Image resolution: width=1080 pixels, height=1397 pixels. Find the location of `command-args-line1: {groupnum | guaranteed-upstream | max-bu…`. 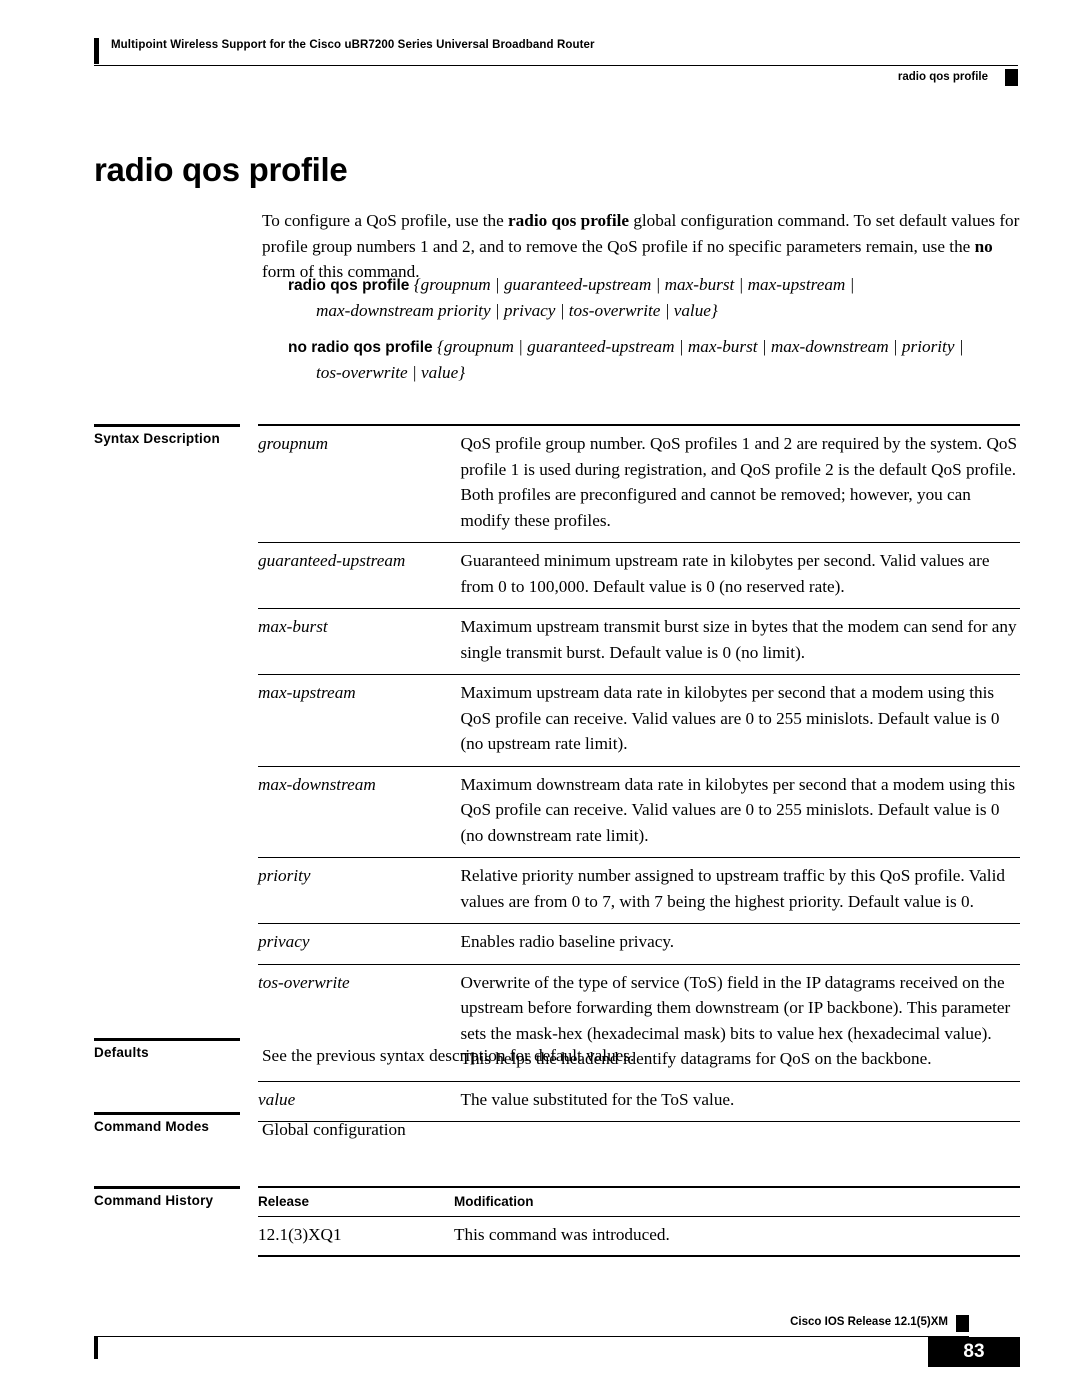

command-args-line1: {groupnum | guaranteed-upstream | max-bu… is located at coordinates (634, 284).